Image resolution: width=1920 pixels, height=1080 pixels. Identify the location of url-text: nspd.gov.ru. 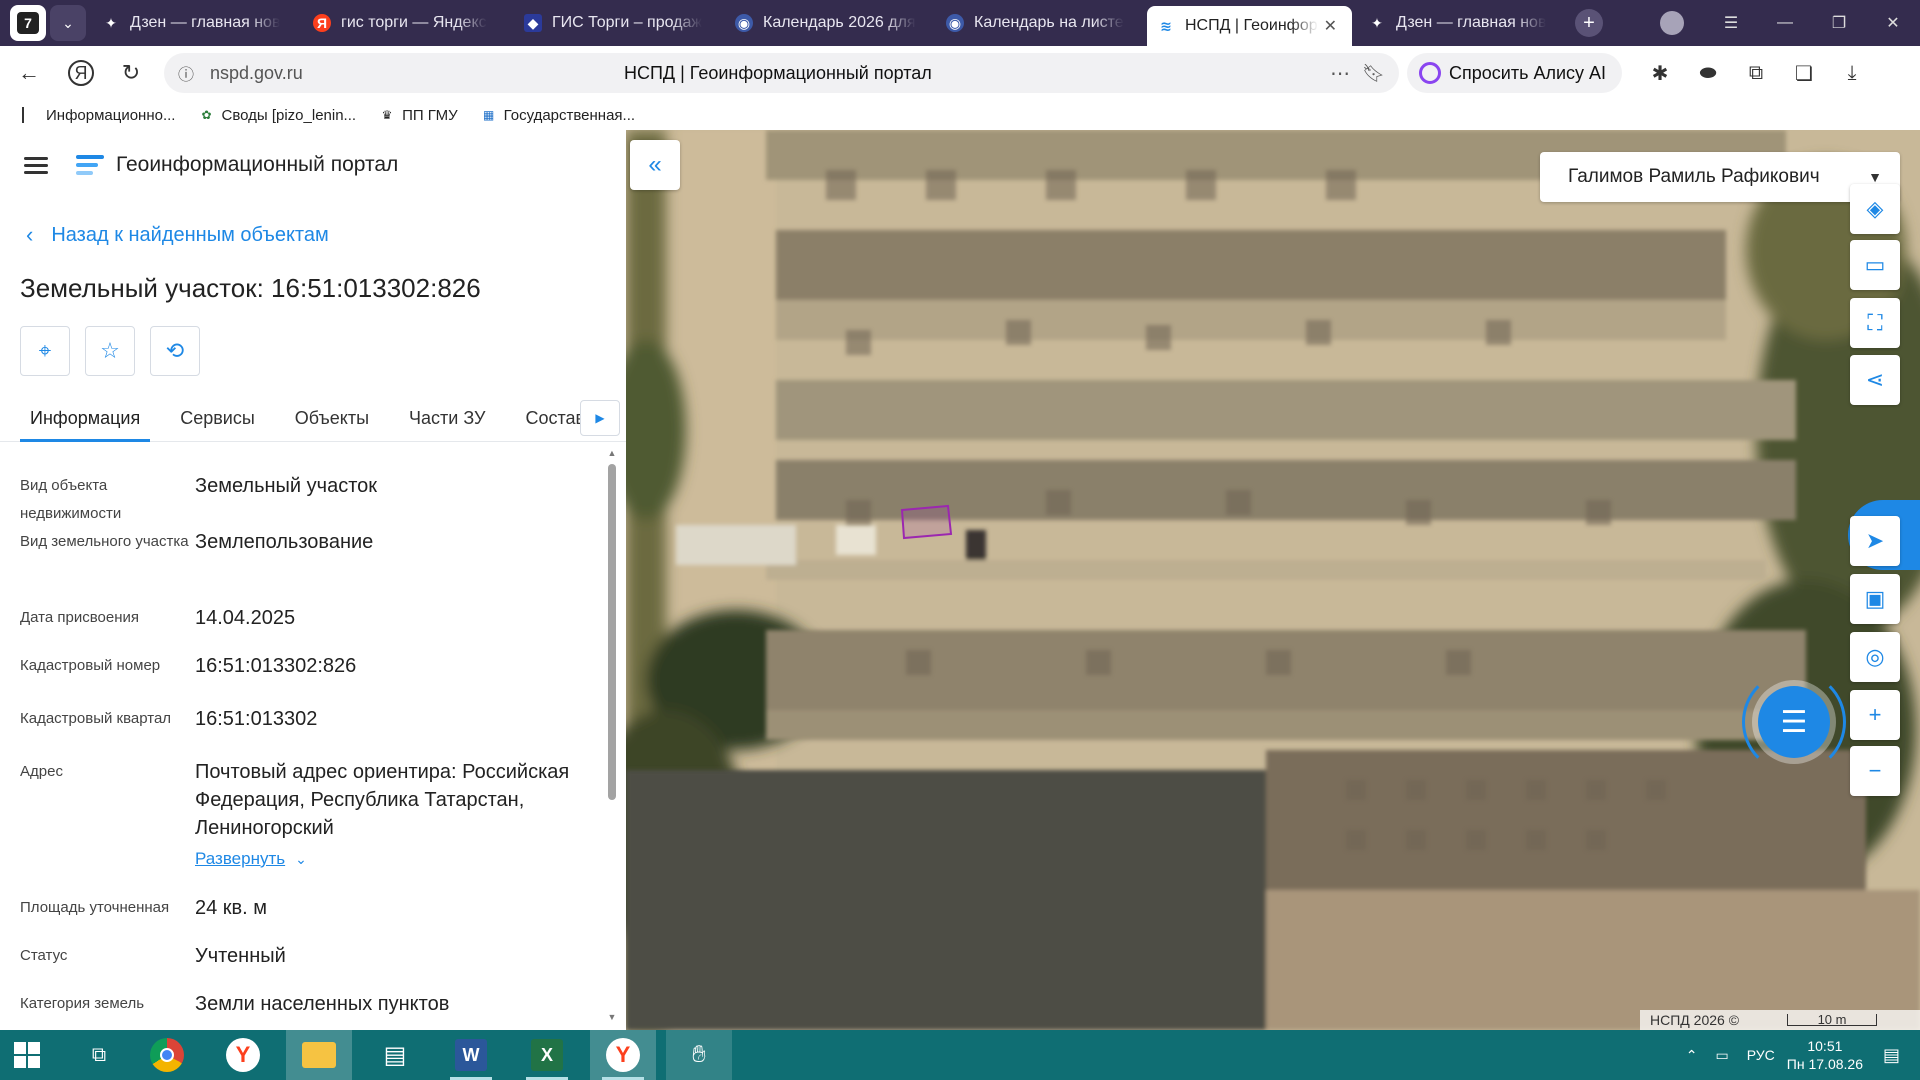
(256, 72).